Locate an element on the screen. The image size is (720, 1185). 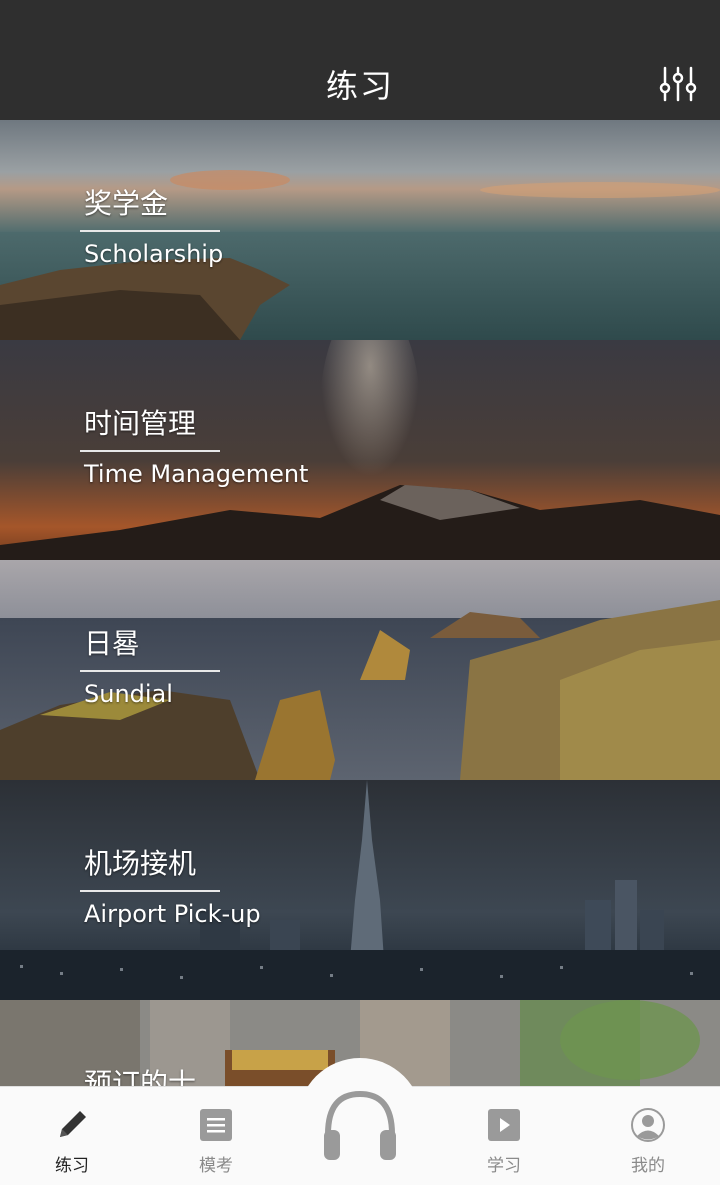
filter-sliders-icon is located at coordinates (678, 84).